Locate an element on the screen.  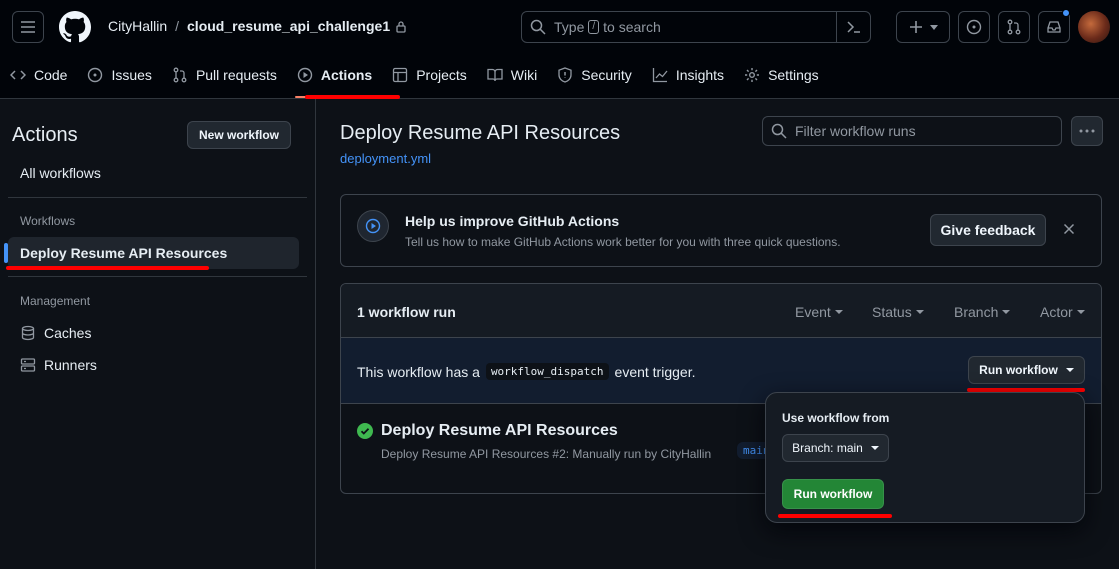
notification-dot is located at coordinates (1066, 13).